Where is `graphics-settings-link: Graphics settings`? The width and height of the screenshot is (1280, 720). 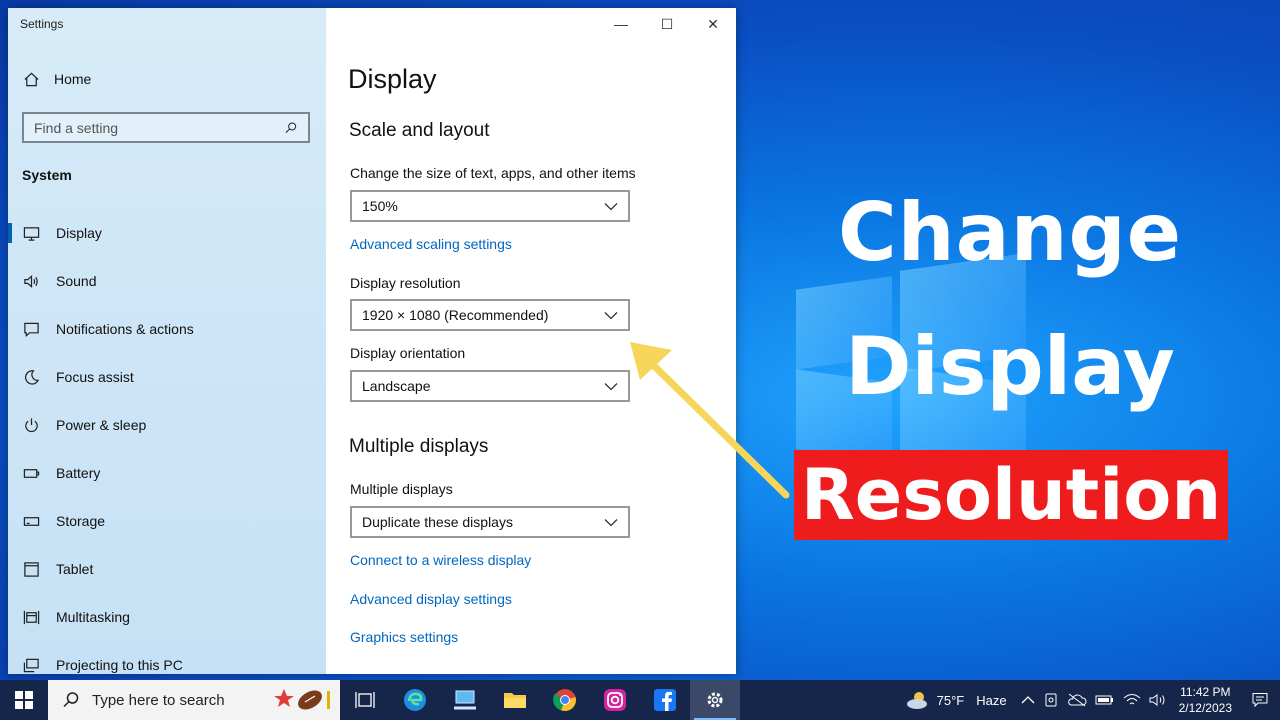
graphics-settings-link: Graphics settings is located at coordinates (404, 637).